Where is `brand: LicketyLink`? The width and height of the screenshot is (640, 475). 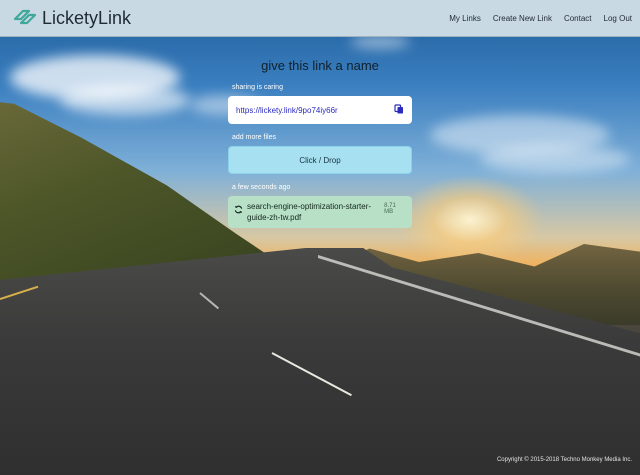 brand: LicketyLink is located at coordinates (71, 18).